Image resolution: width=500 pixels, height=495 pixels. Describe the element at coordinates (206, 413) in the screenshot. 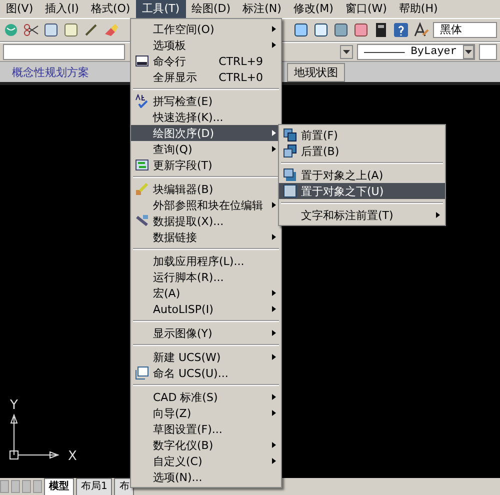

I see `menu-item: 向导(Z)` at that location.